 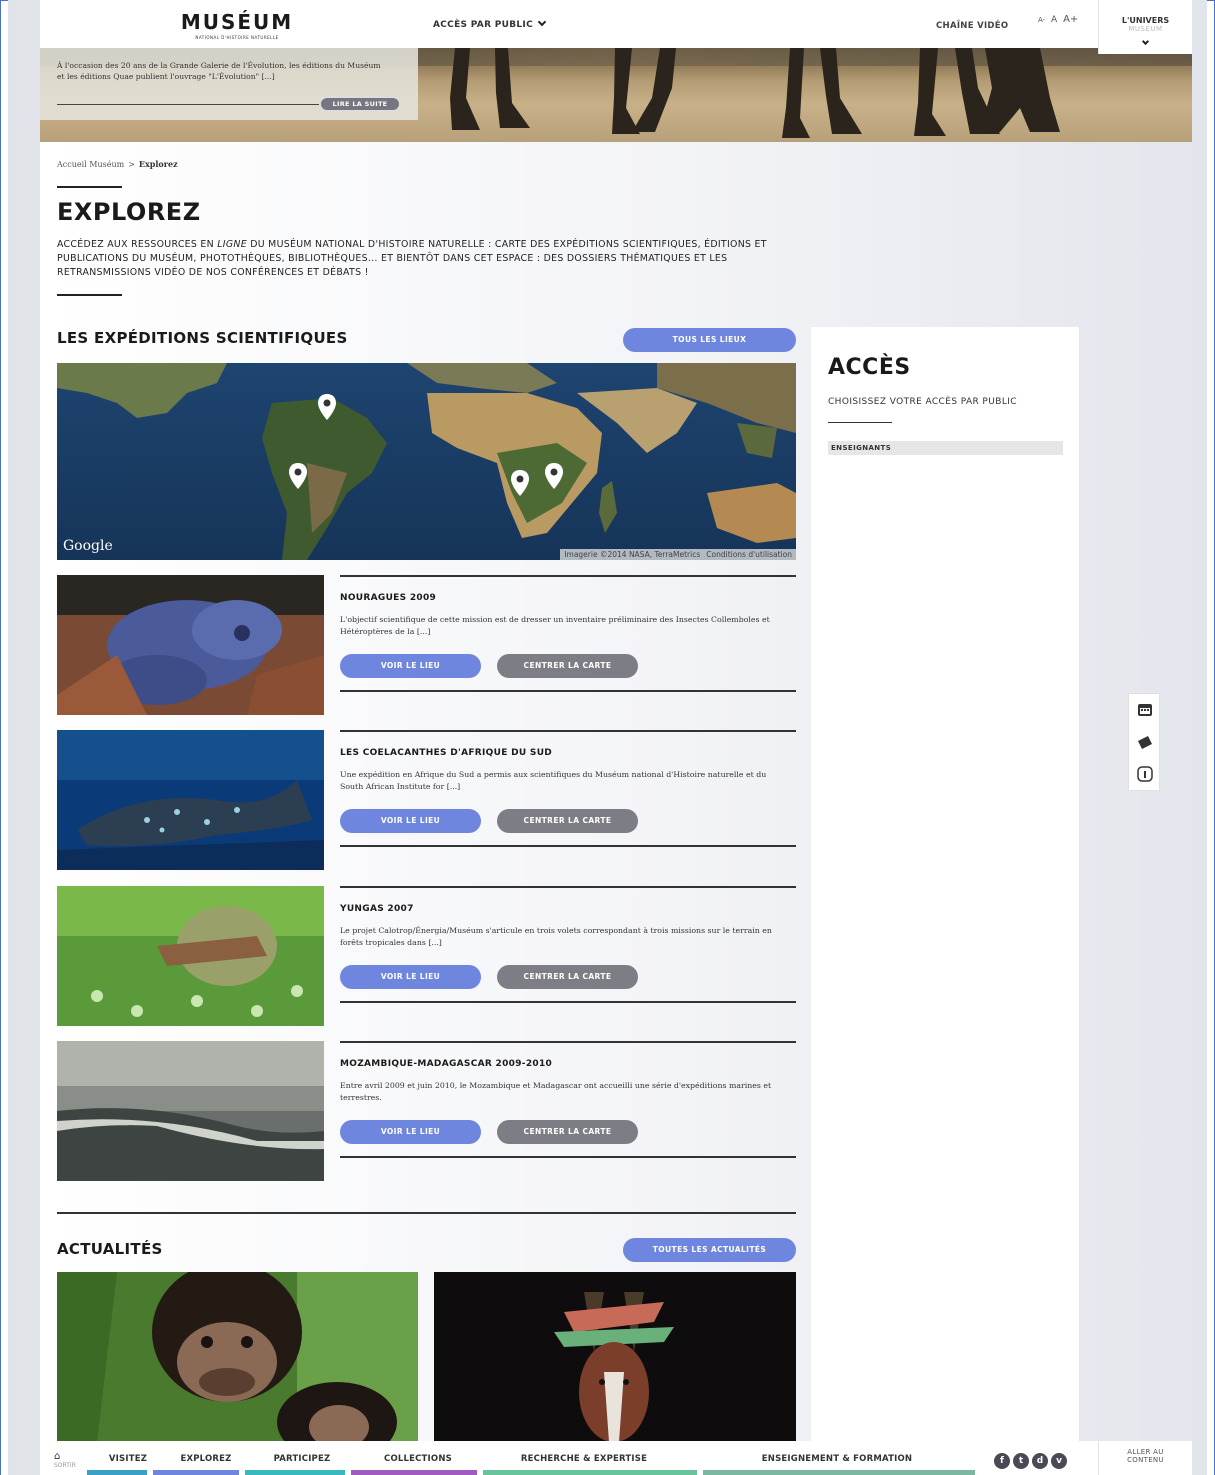 I want to click on site-logo: MUSÉUM NATIONAL D'HISTOIRE NATURELLE, so click(x=237, y=25).